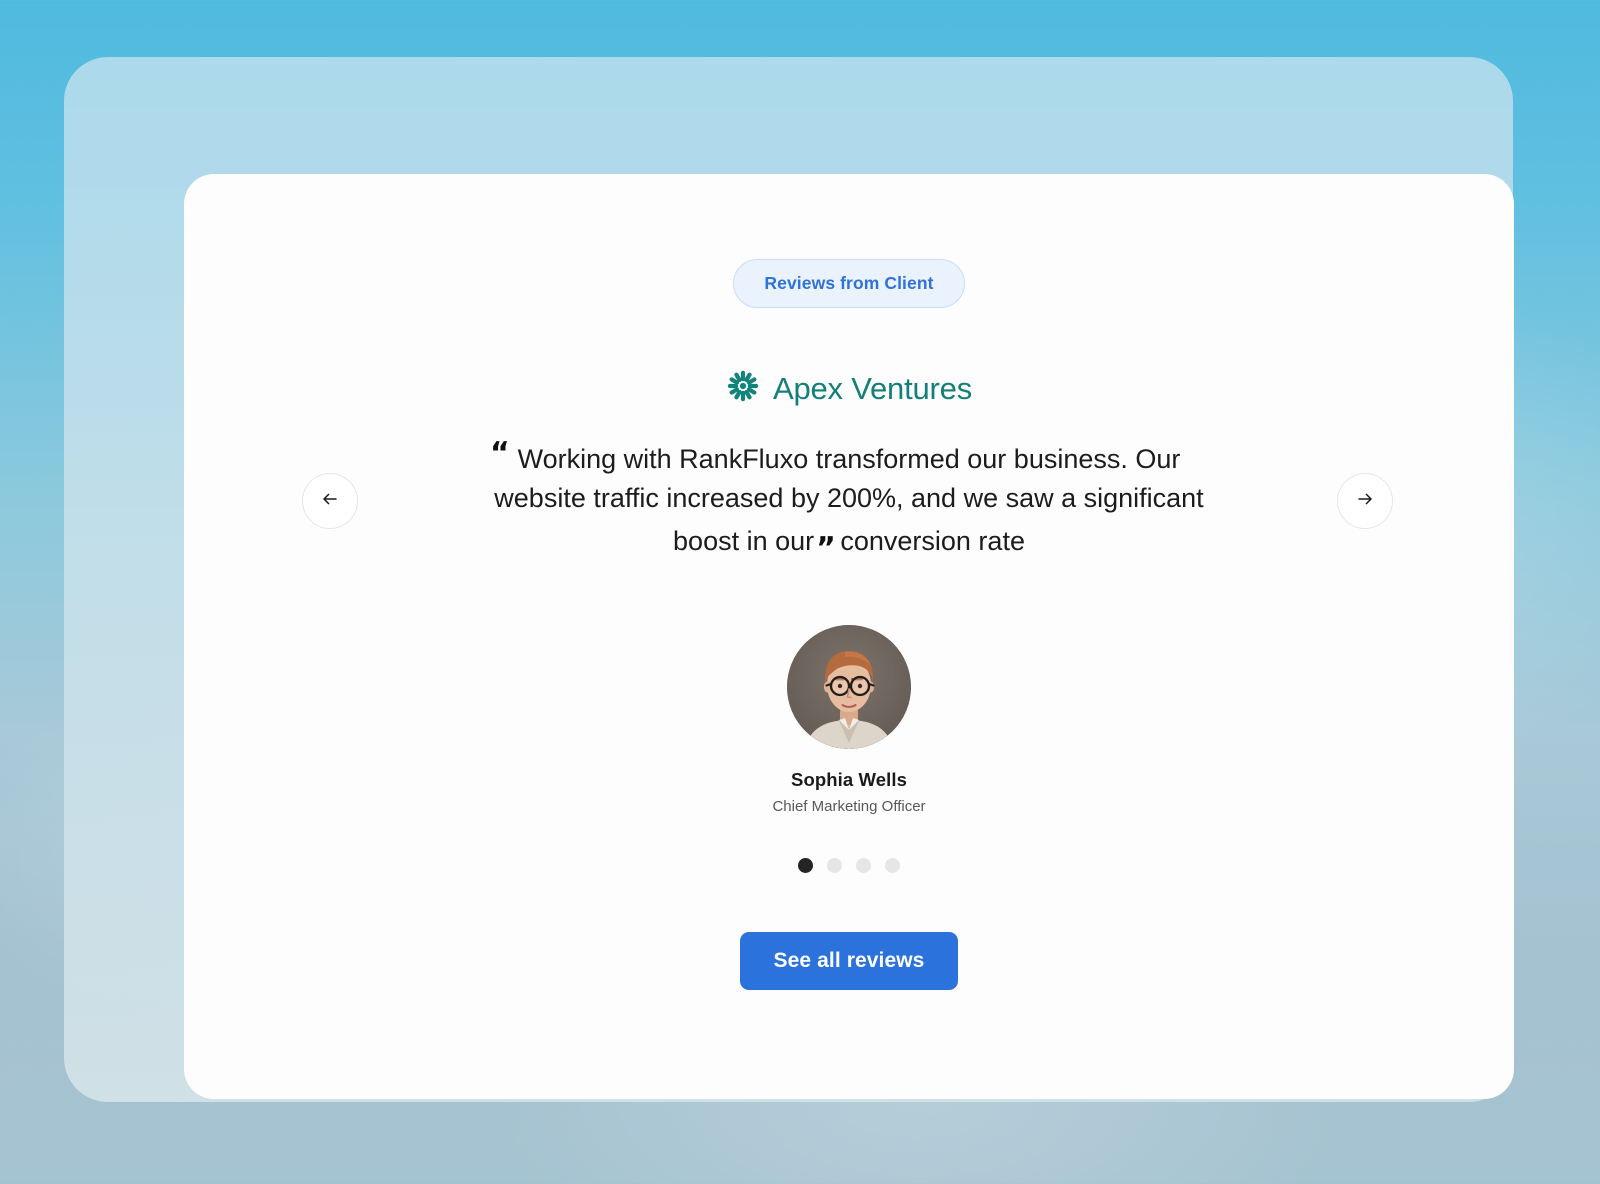  I want to click on author-name: Sophia Wells, so click(849, 779).